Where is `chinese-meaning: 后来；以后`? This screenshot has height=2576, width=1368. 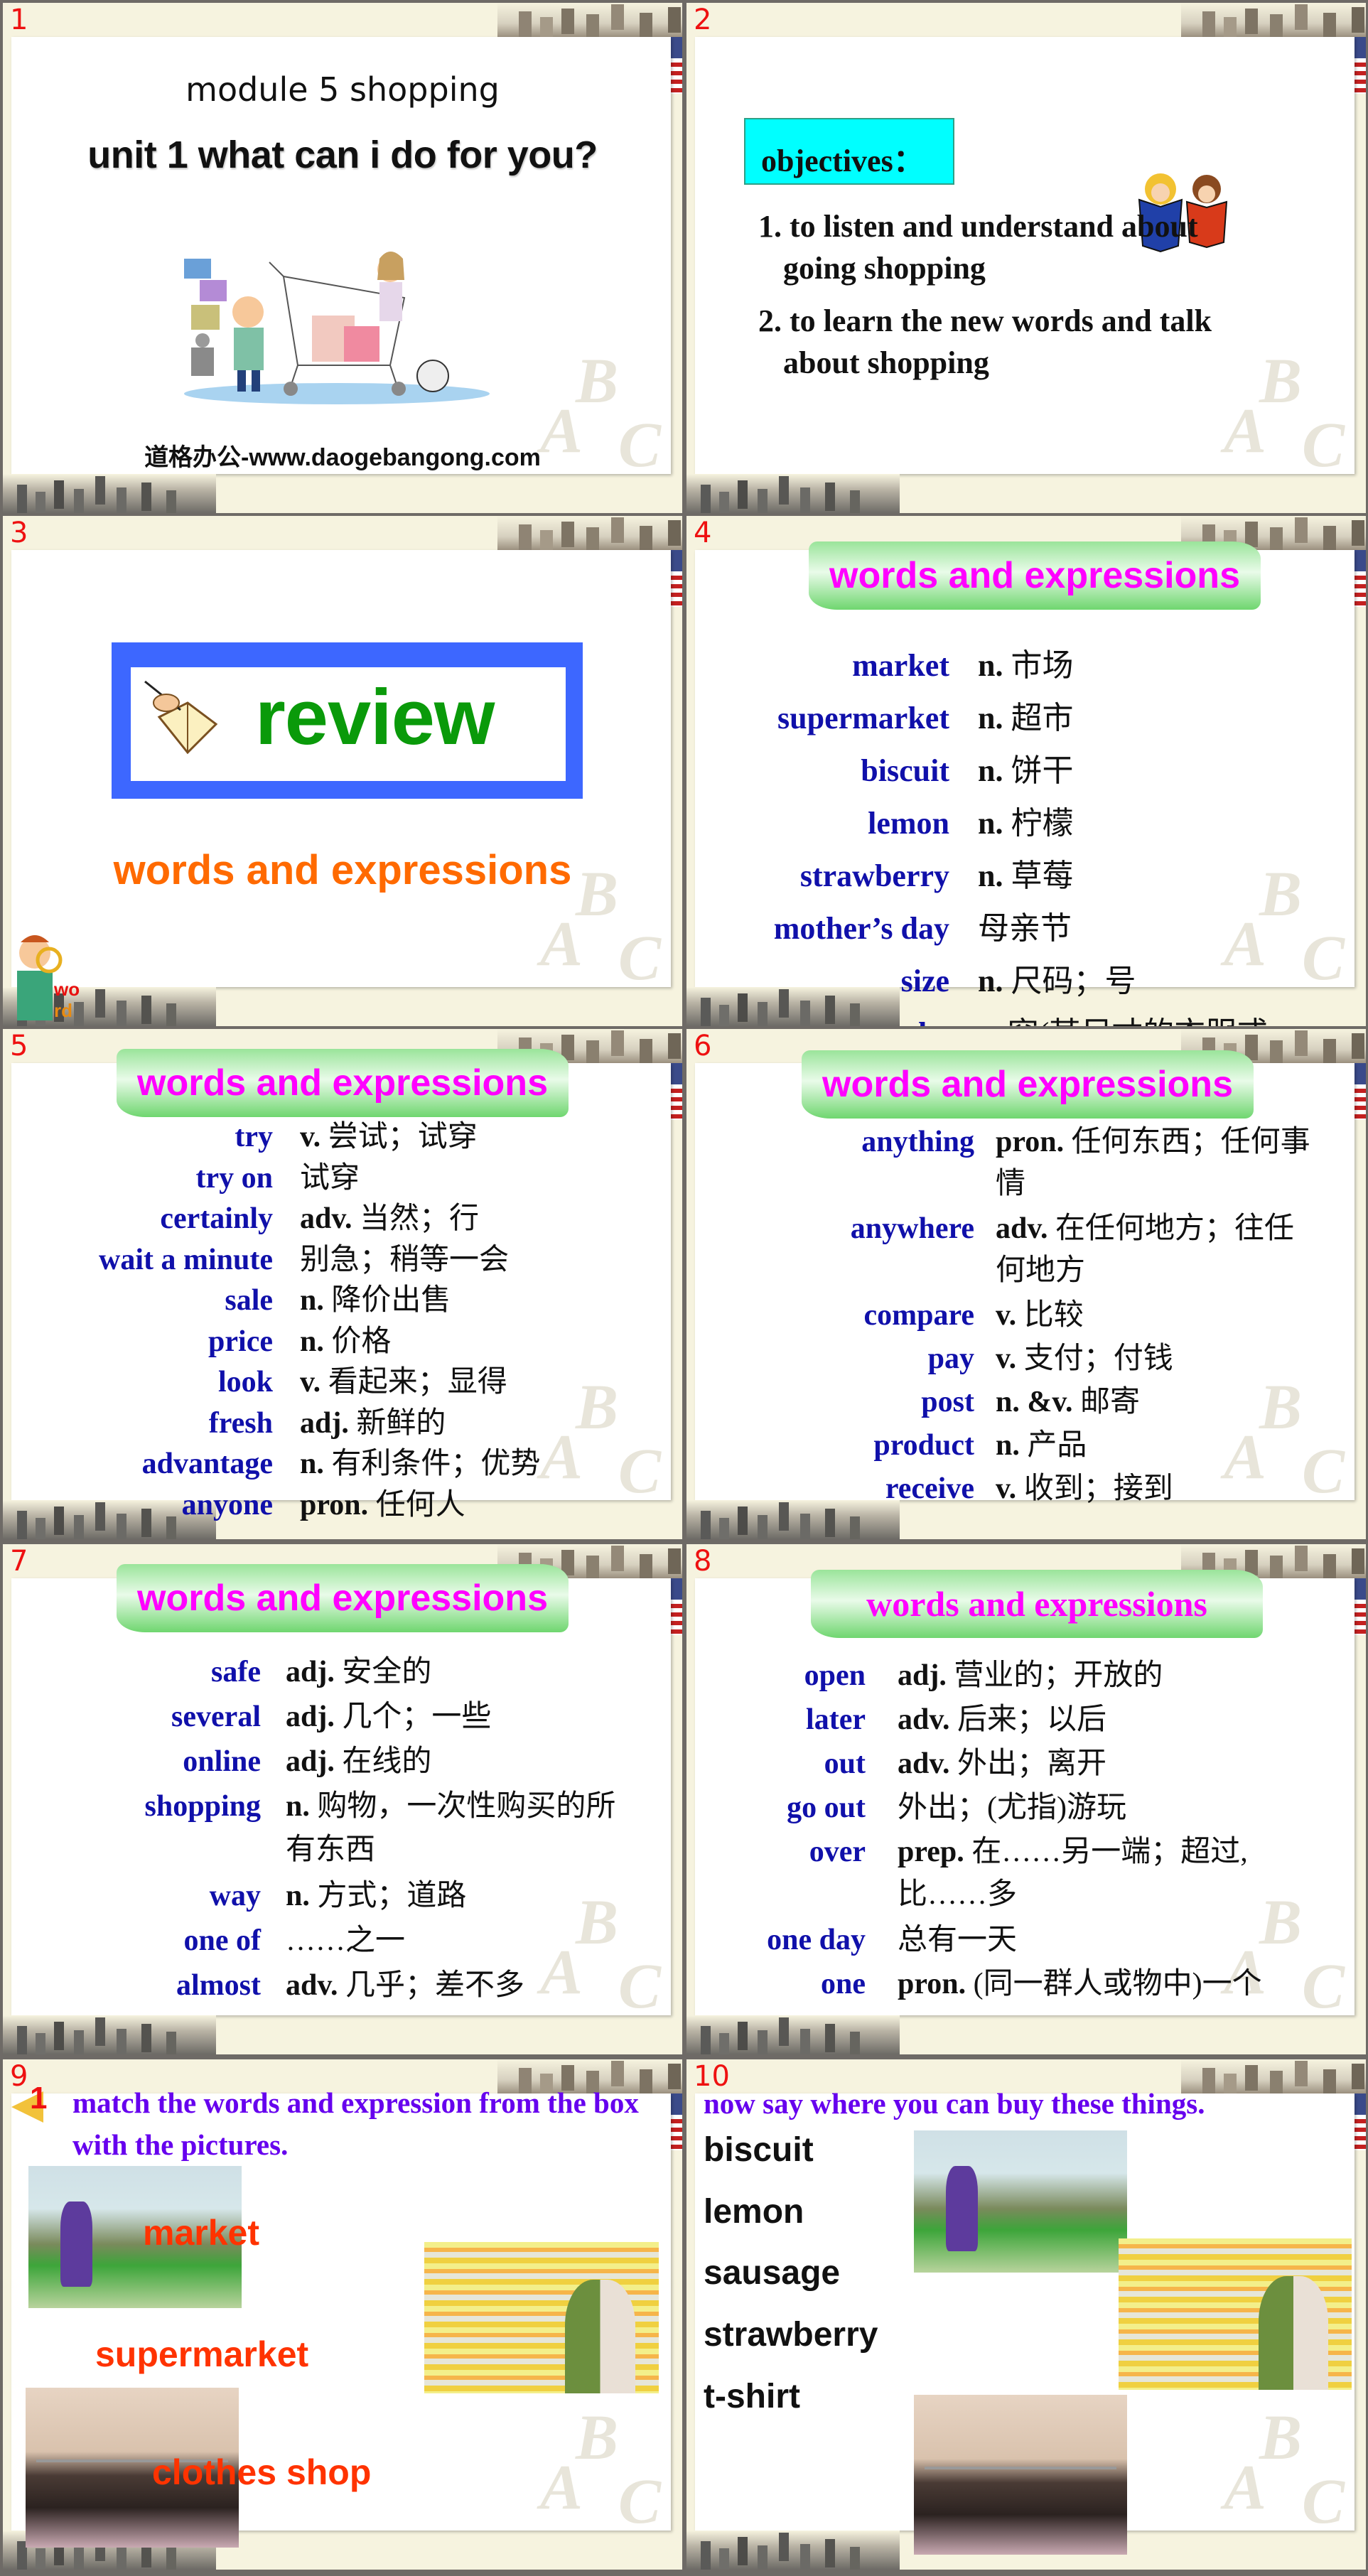
chinese-meaning: 后来；以后 is located at coordinates (1032, 1719).